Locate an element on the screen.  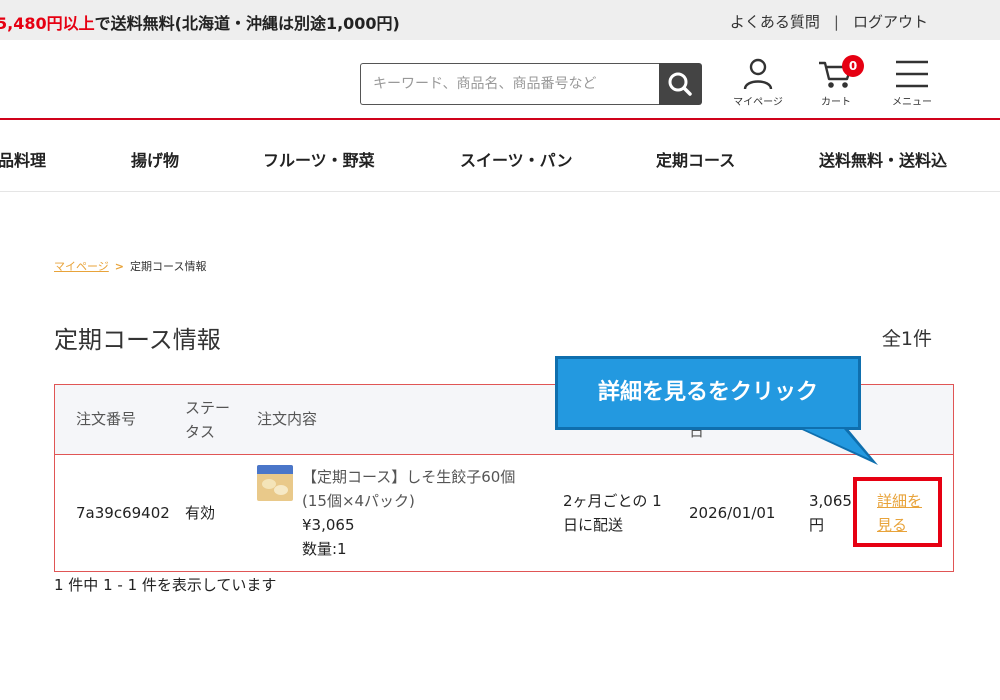
row-product-name-line1: 【定期コース】しそ生餃子60個 is located at coordinates (409, 477).